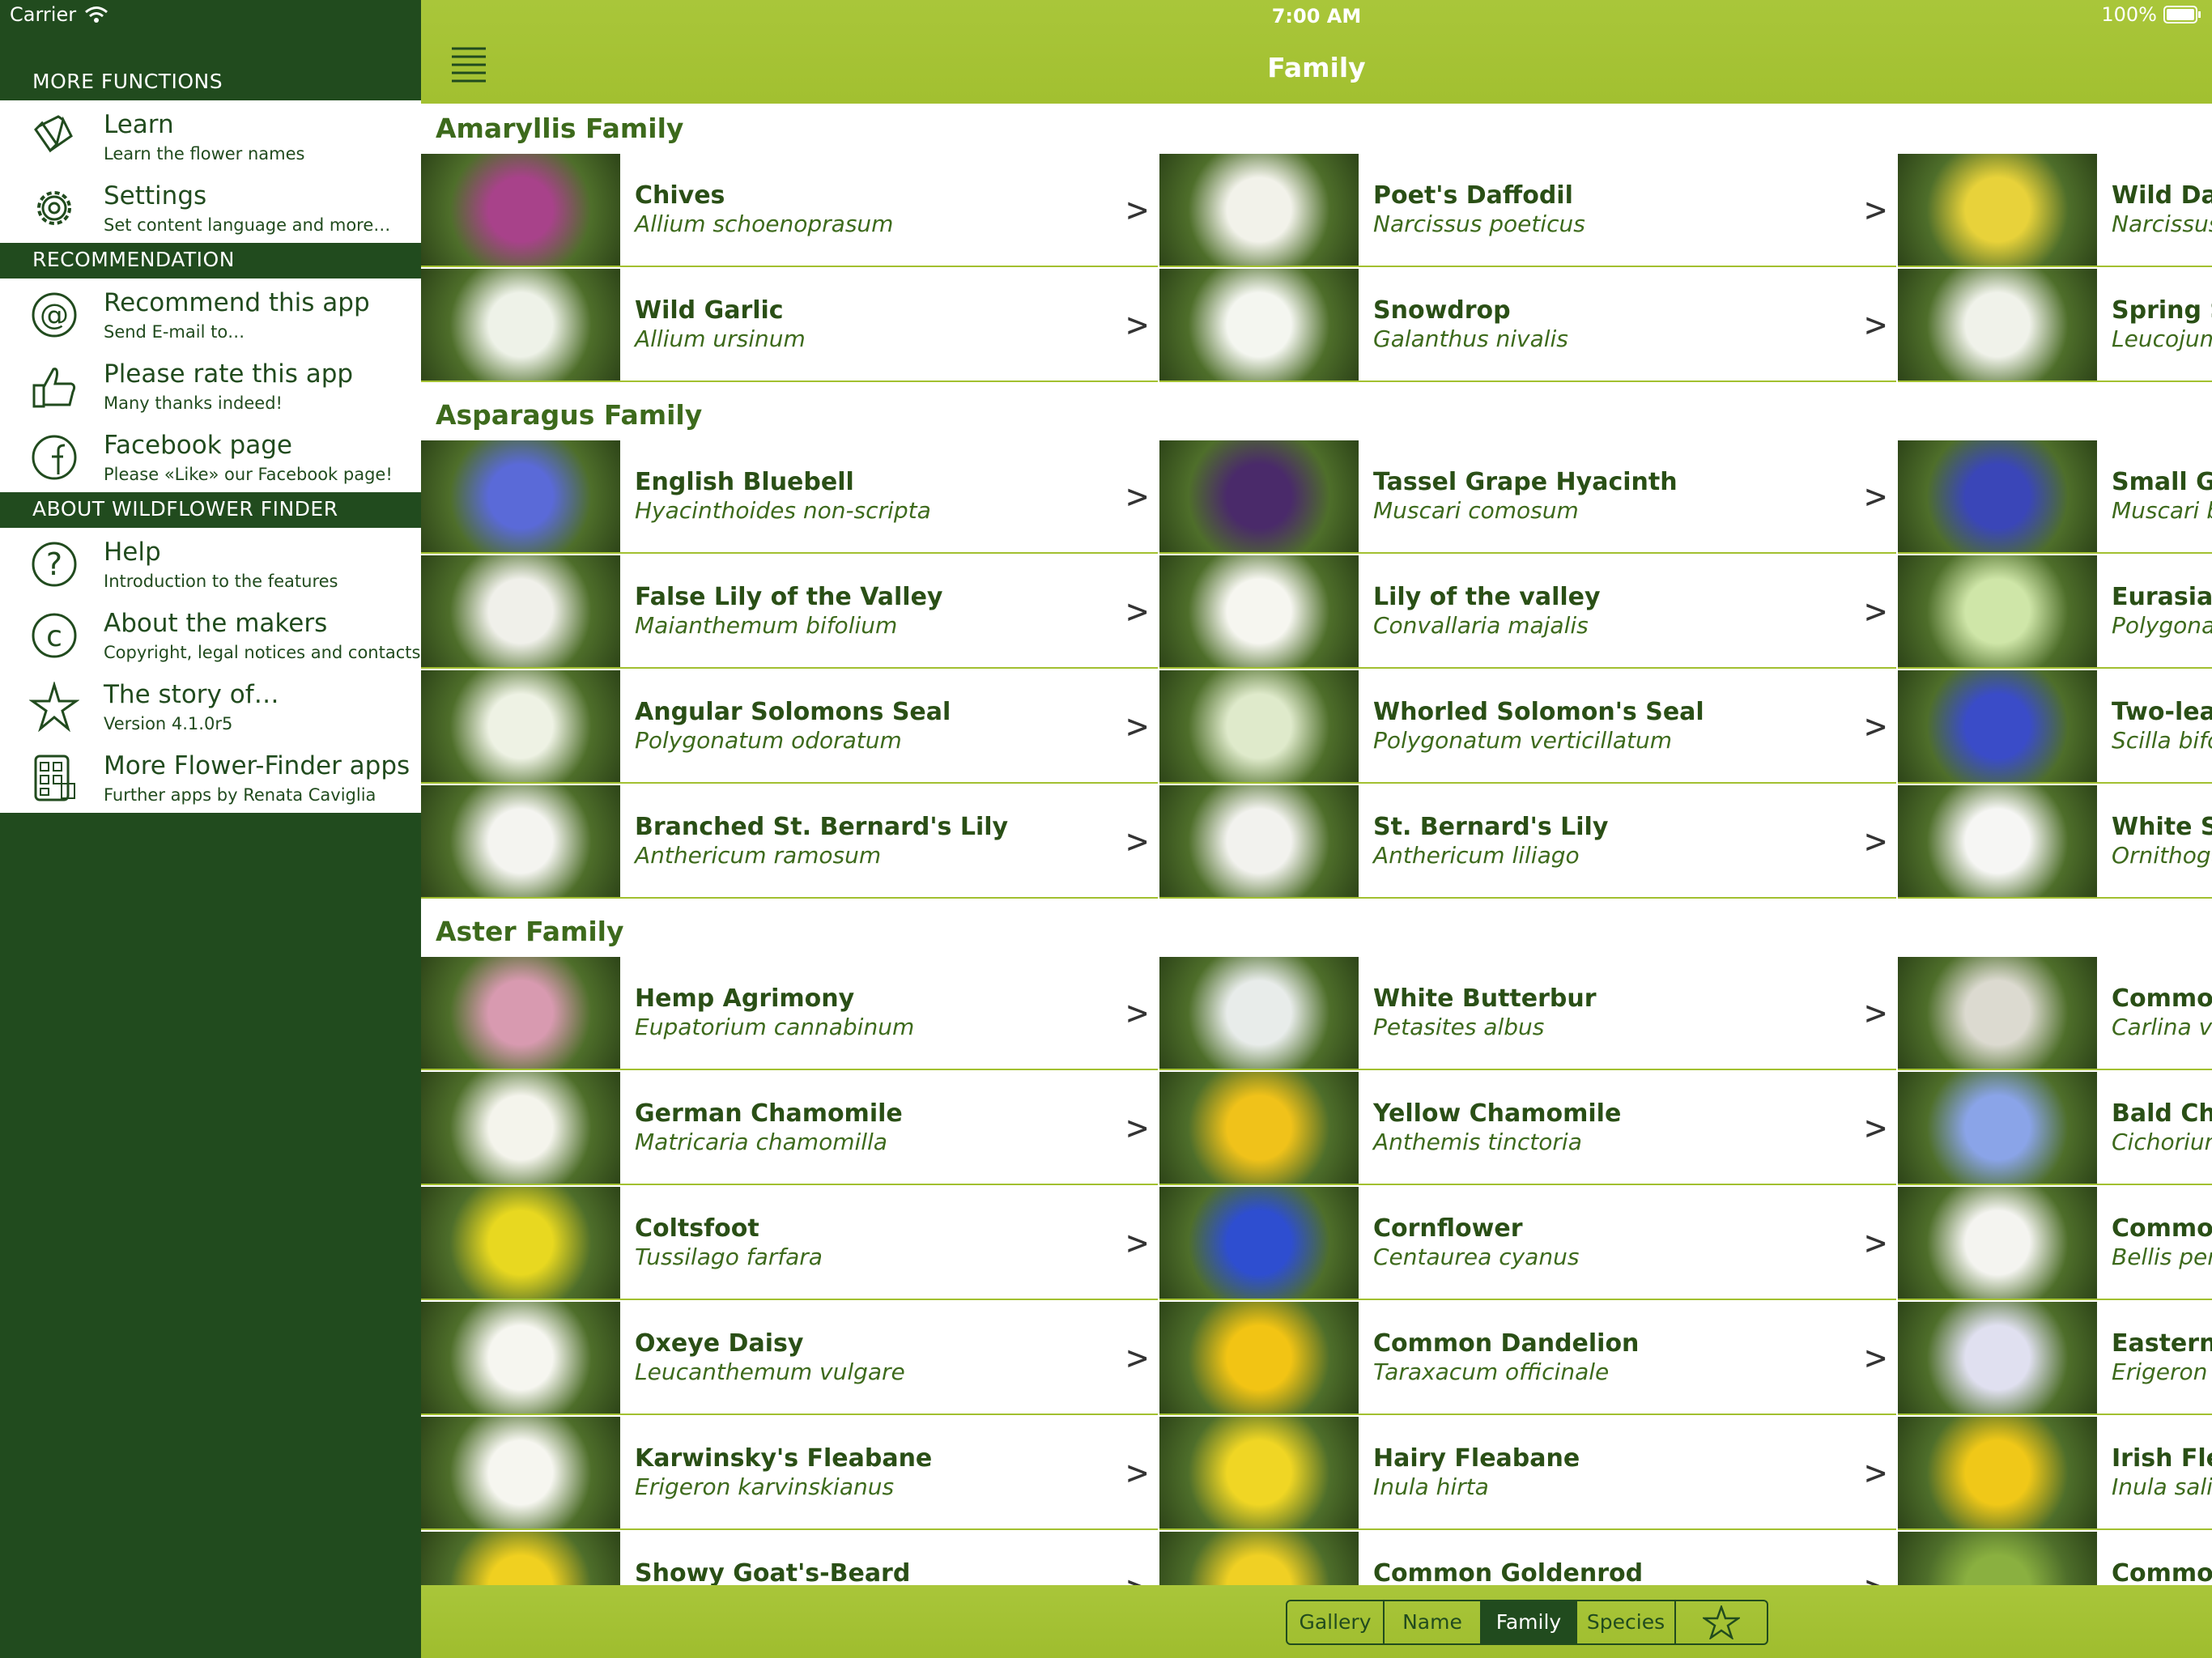 Image resolution: width=2212 pixels, height=1658 pixels. I want to click on flower-common-name: Two-leaf, so click(2162, 712).